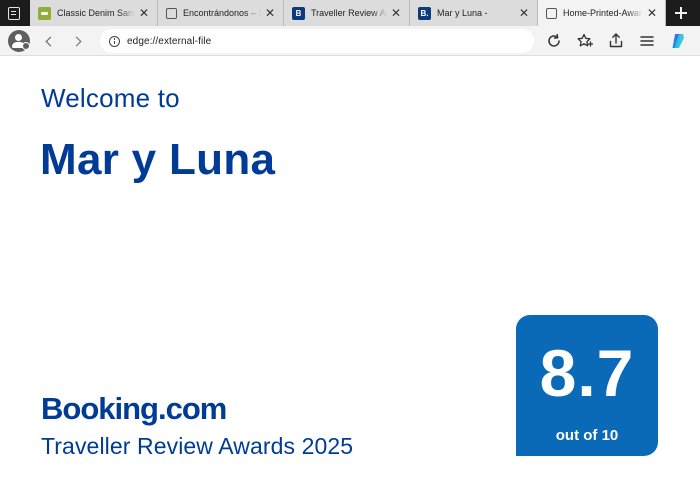  What do you see at coordinates (114, 41) in the screenshot?
I see `info-icon` at bounding box center [114, 41].